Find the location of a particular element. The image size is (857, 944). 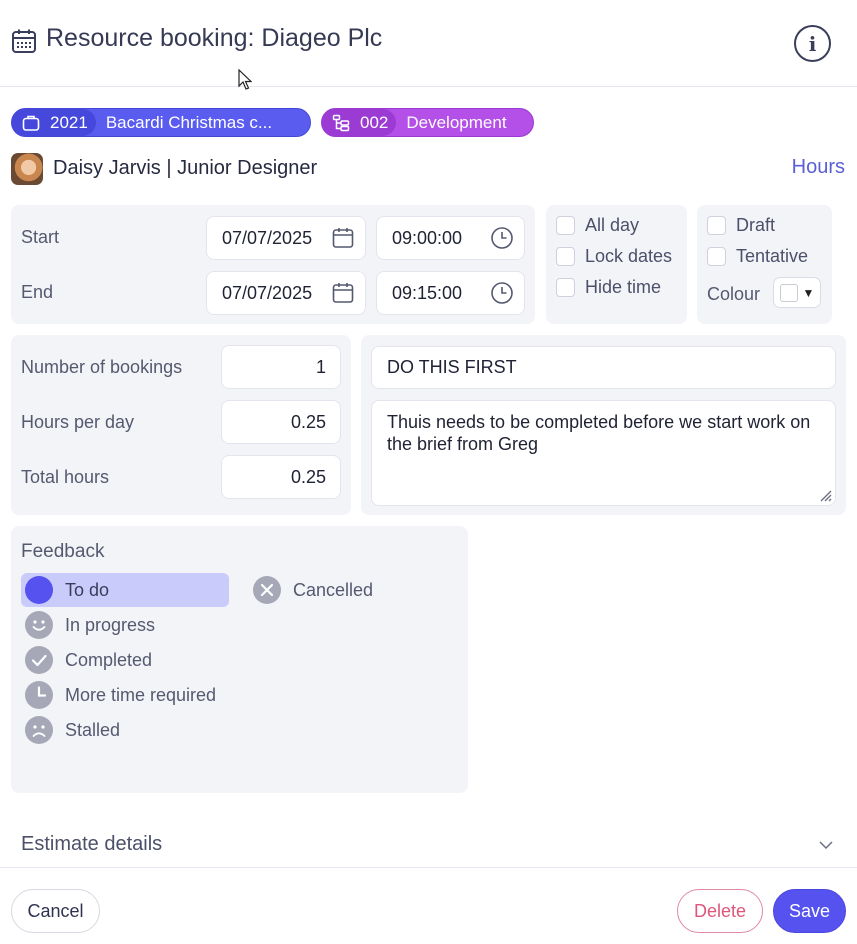

check-circle-icon is located at coordinates (39, 660).